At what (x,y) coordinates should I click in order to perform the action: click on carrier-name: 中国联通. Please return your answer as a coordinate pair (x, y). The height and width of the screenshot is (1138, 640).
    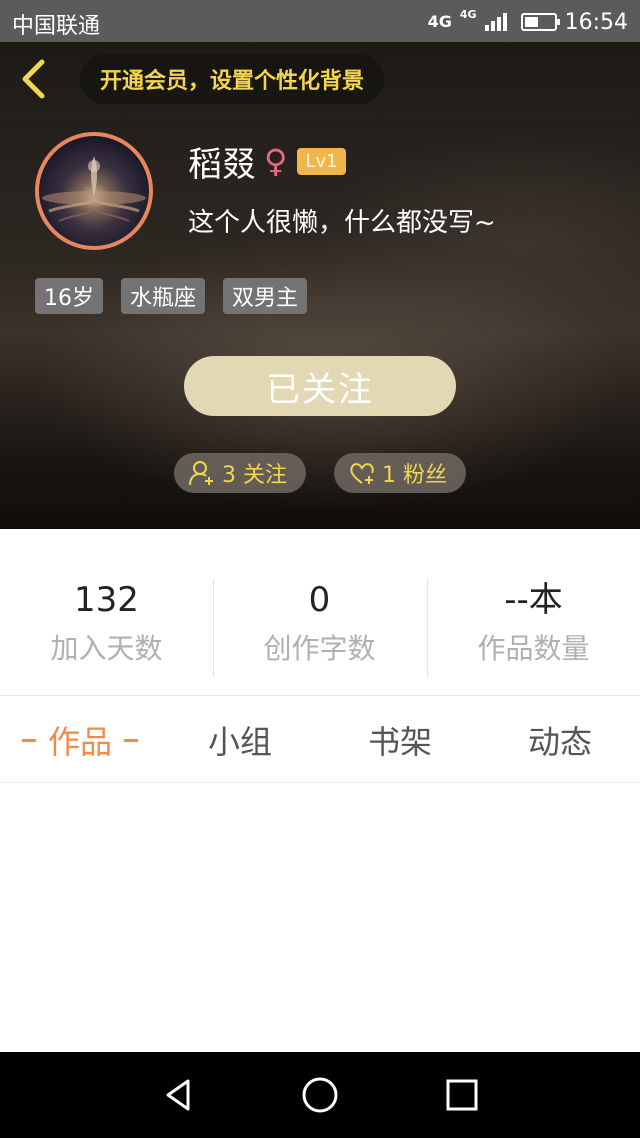
    Looking at the image, I should click on (56, 26).